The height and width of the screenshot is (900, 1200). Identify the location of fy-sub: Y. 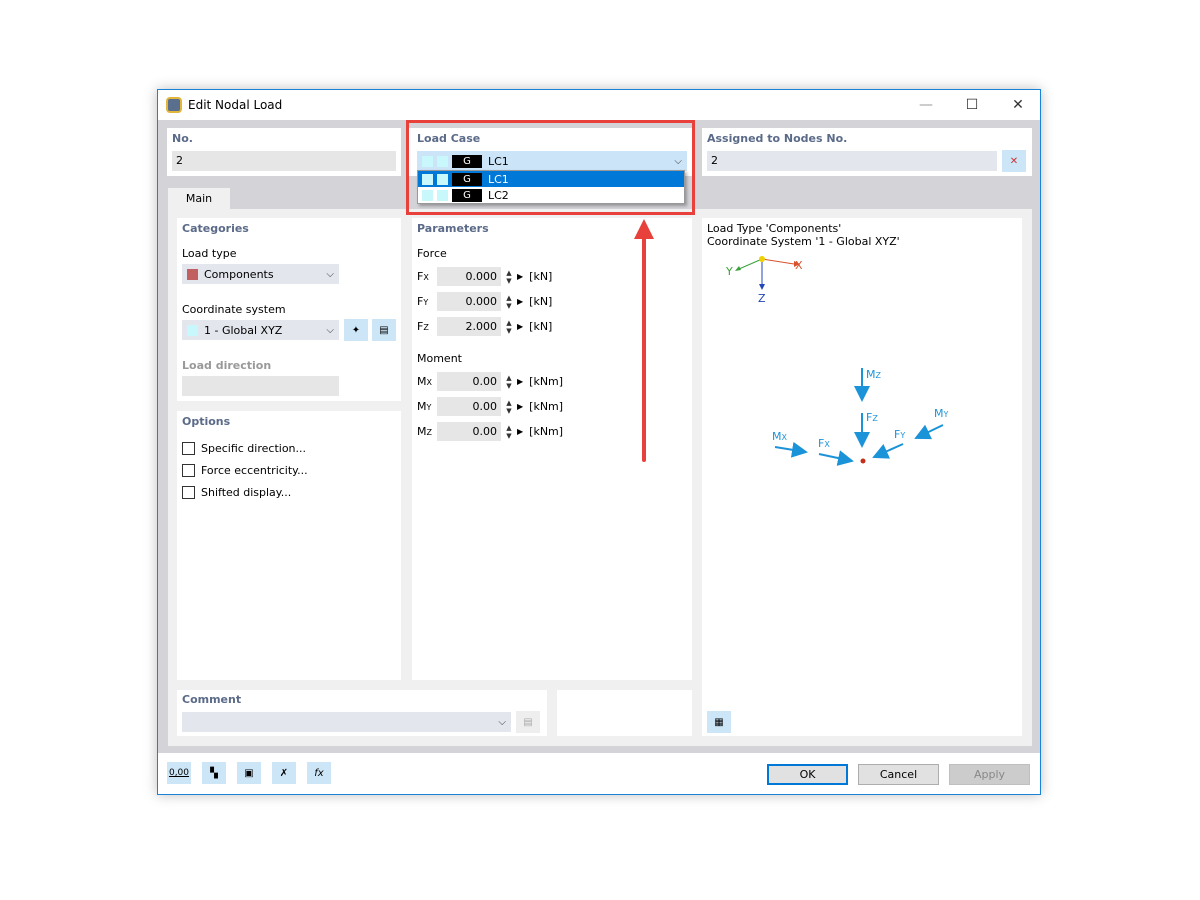
(902, 435).